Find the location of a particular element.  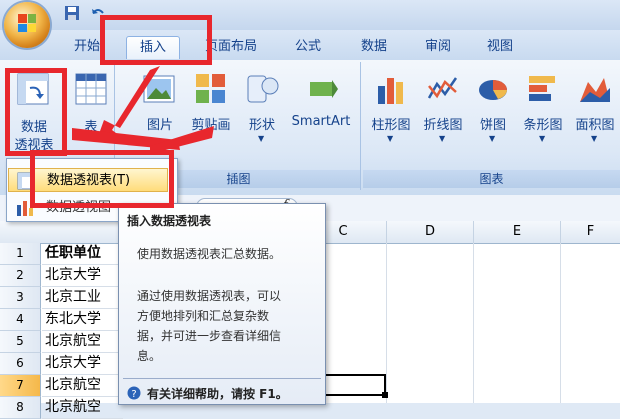

highlight-arrows is located at coordinates (143, 110).